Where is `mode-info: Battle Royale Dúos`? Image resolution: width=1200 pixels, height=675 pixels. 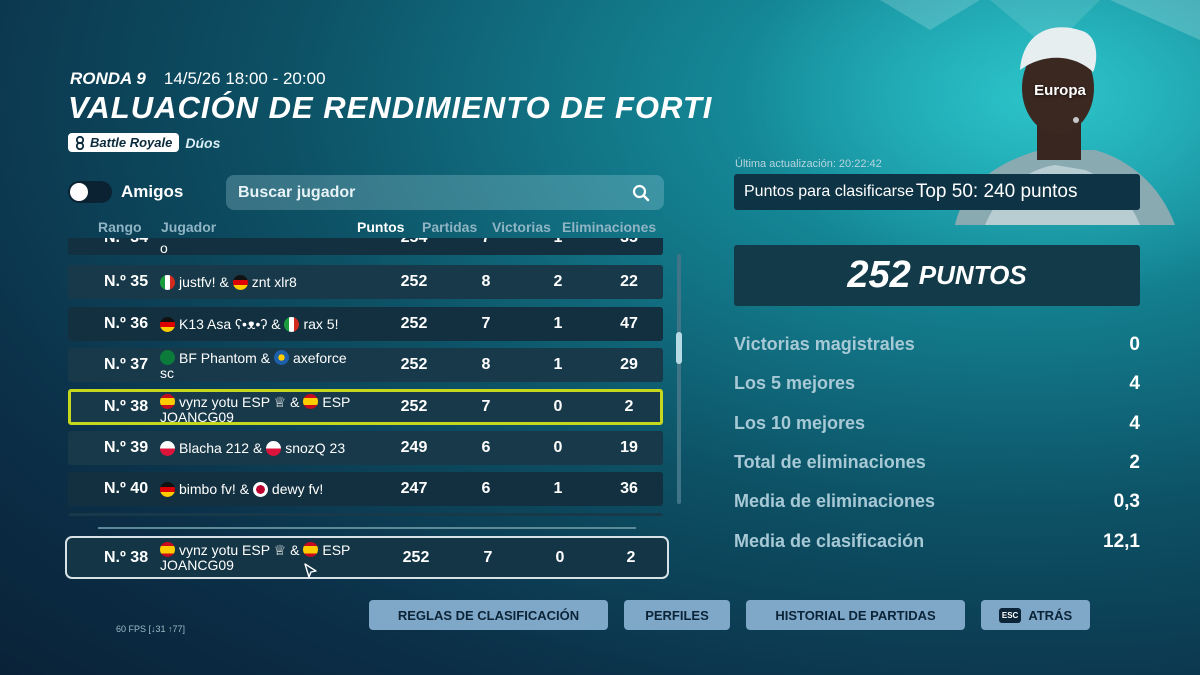 mode-info: Battle Royale Dúos is located at coordinates (144, 142).